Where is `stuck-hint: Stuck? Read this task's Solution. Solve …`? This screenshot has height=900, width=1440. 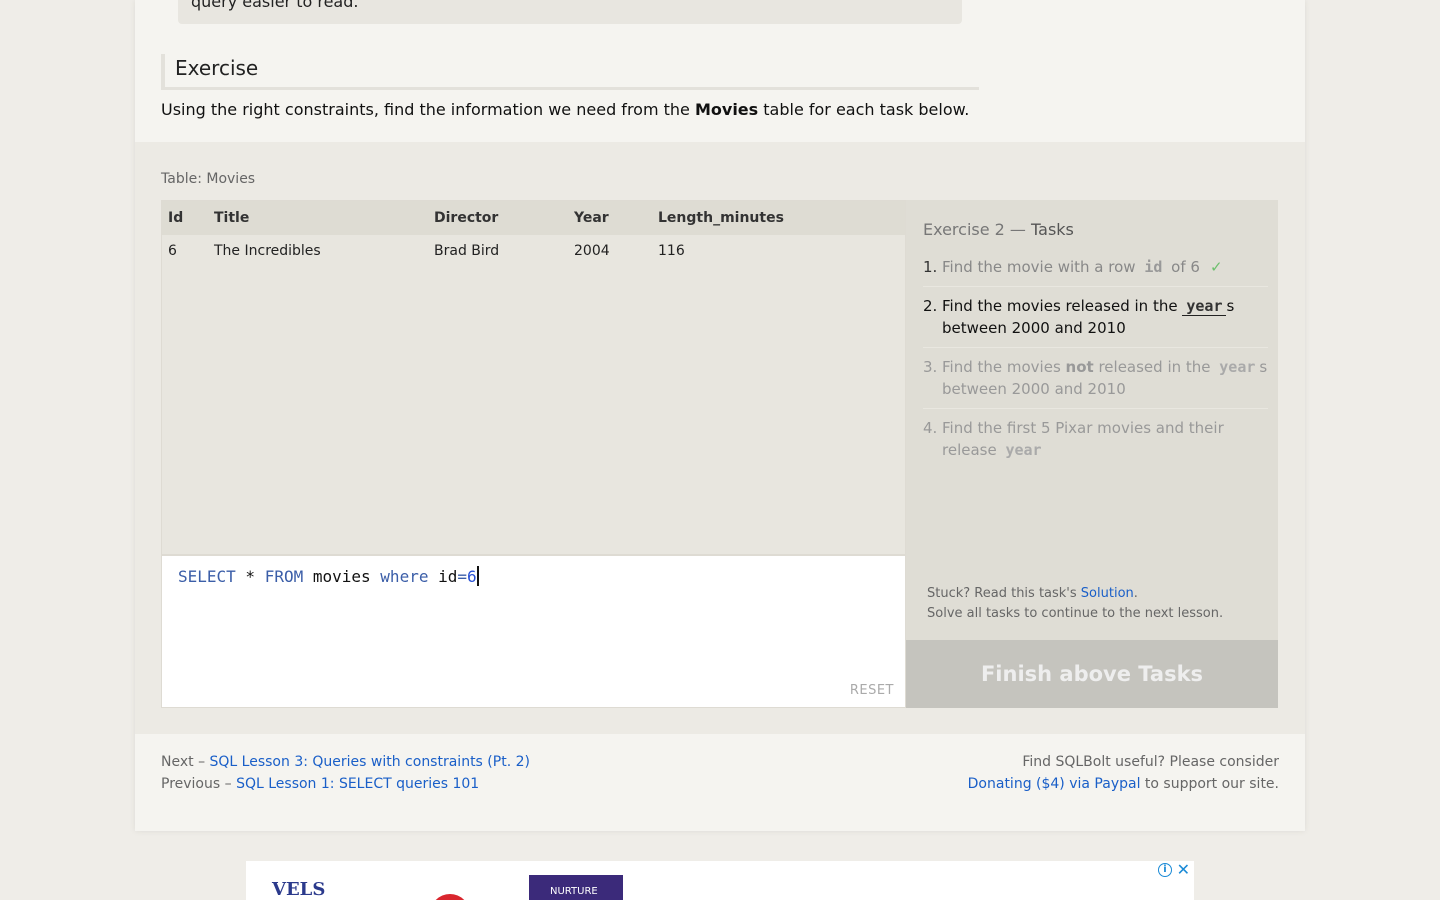
stuck-hint: Stuck? Read this task's Solution. Solve … is located at coordinates (1075, 604).